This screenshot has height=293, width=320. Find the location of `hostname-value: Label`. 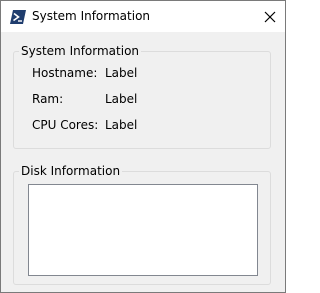

hostname-value: Label is located at coordinates (121, 73).